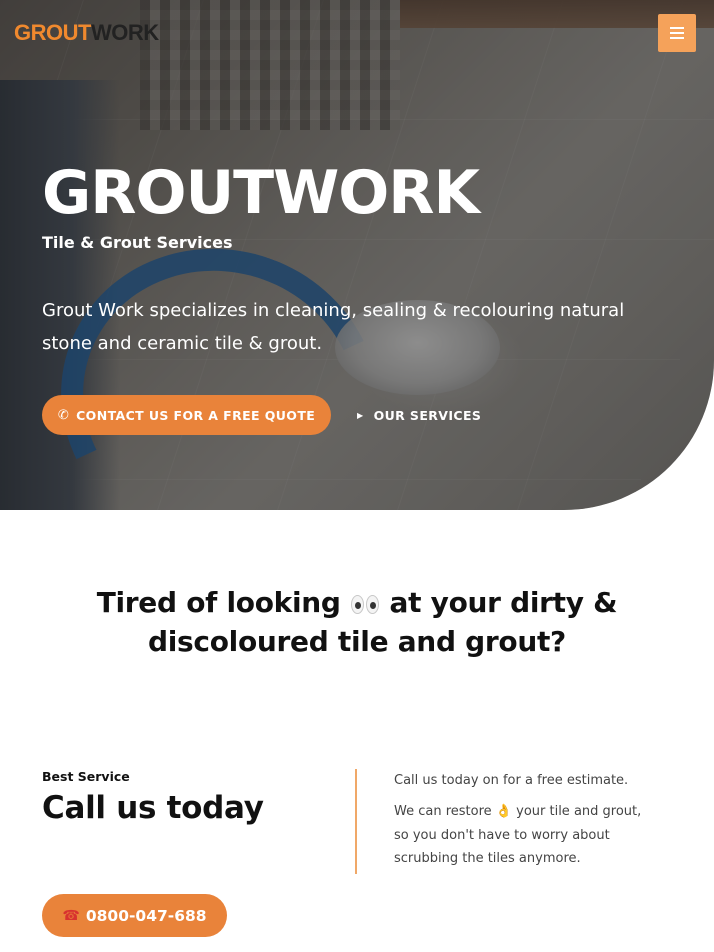  I want to click on contact-quote-label: CONTACT US FOR A FREE QUOTE, so click(196, 415).